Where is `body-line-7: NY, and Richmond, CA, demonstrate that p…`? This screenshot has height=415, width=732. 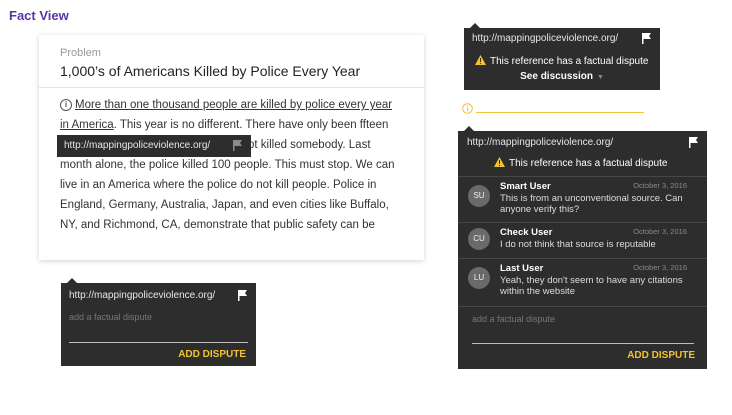 body-line-7: NY, and Richmond, CA, demonstrate that p… is located at coordinates (217, 225).